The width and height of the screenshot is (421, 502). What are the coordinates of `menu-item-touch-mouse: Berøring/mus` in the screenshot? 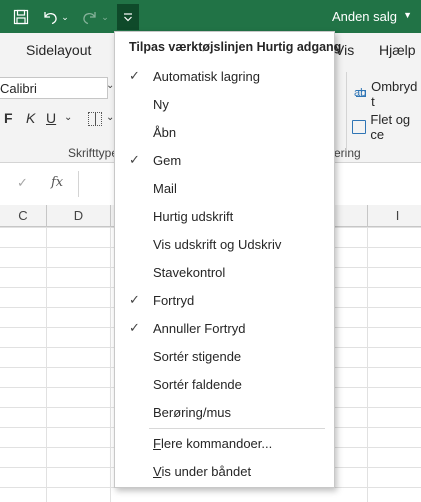 It's located at (224, 413).